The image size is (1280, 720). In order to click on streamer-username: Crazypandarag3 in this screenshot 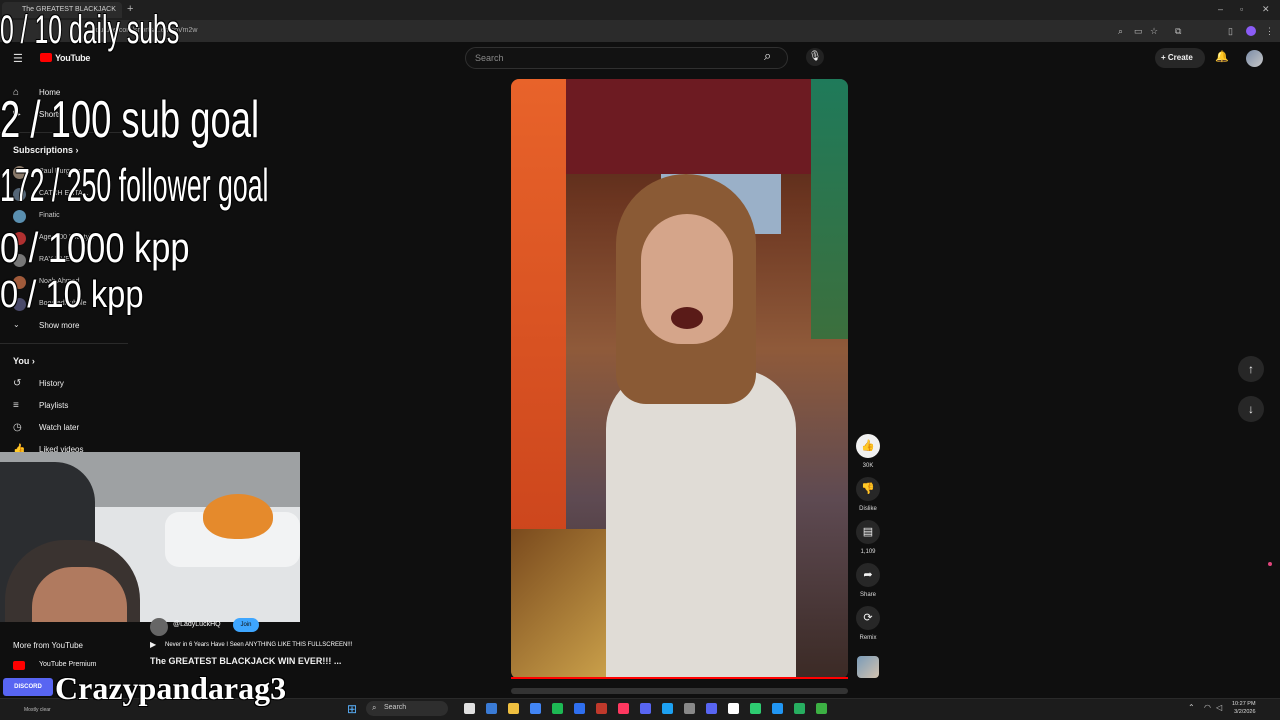, I will do `click(171, 688)`.